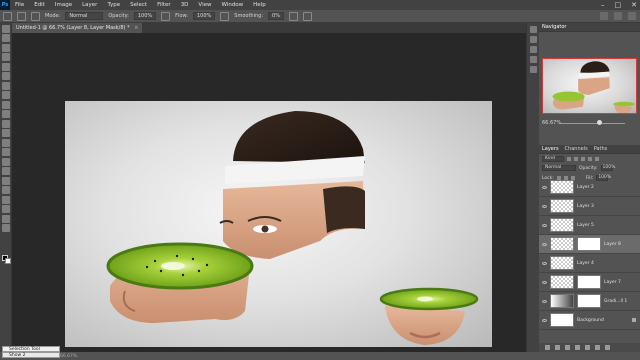  I want to click on menu-edit: Edit, so click(39, 5).